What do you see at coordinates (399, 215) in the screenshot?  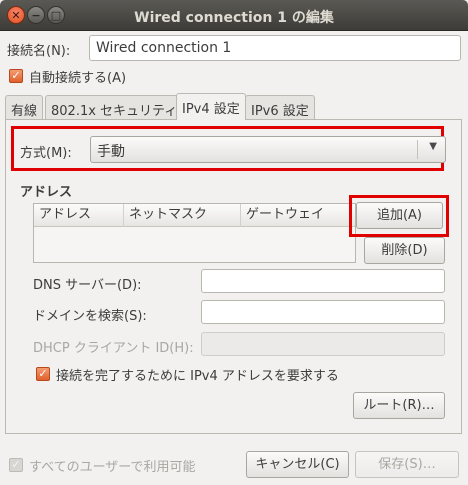 I see `add-address-button: 追加(A)` at bounding box center [399, 215].